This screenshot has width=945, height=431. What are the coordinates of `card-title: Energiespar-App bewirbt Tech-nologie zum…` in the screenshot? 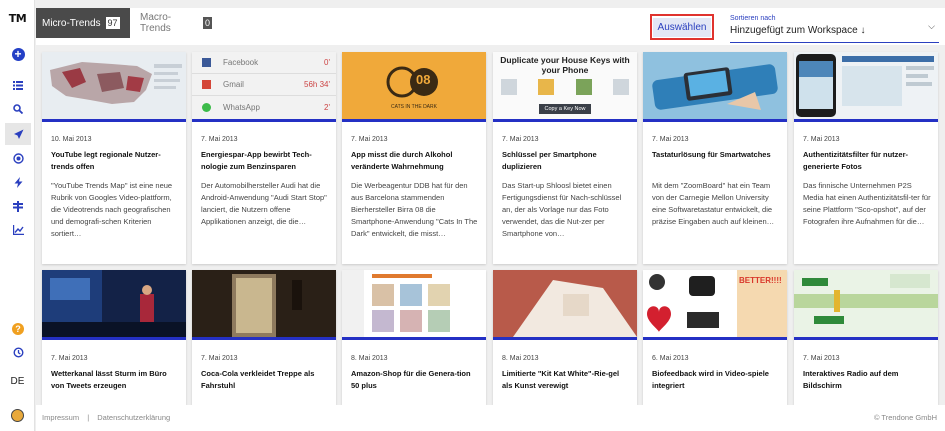 It's located at (256, 160).